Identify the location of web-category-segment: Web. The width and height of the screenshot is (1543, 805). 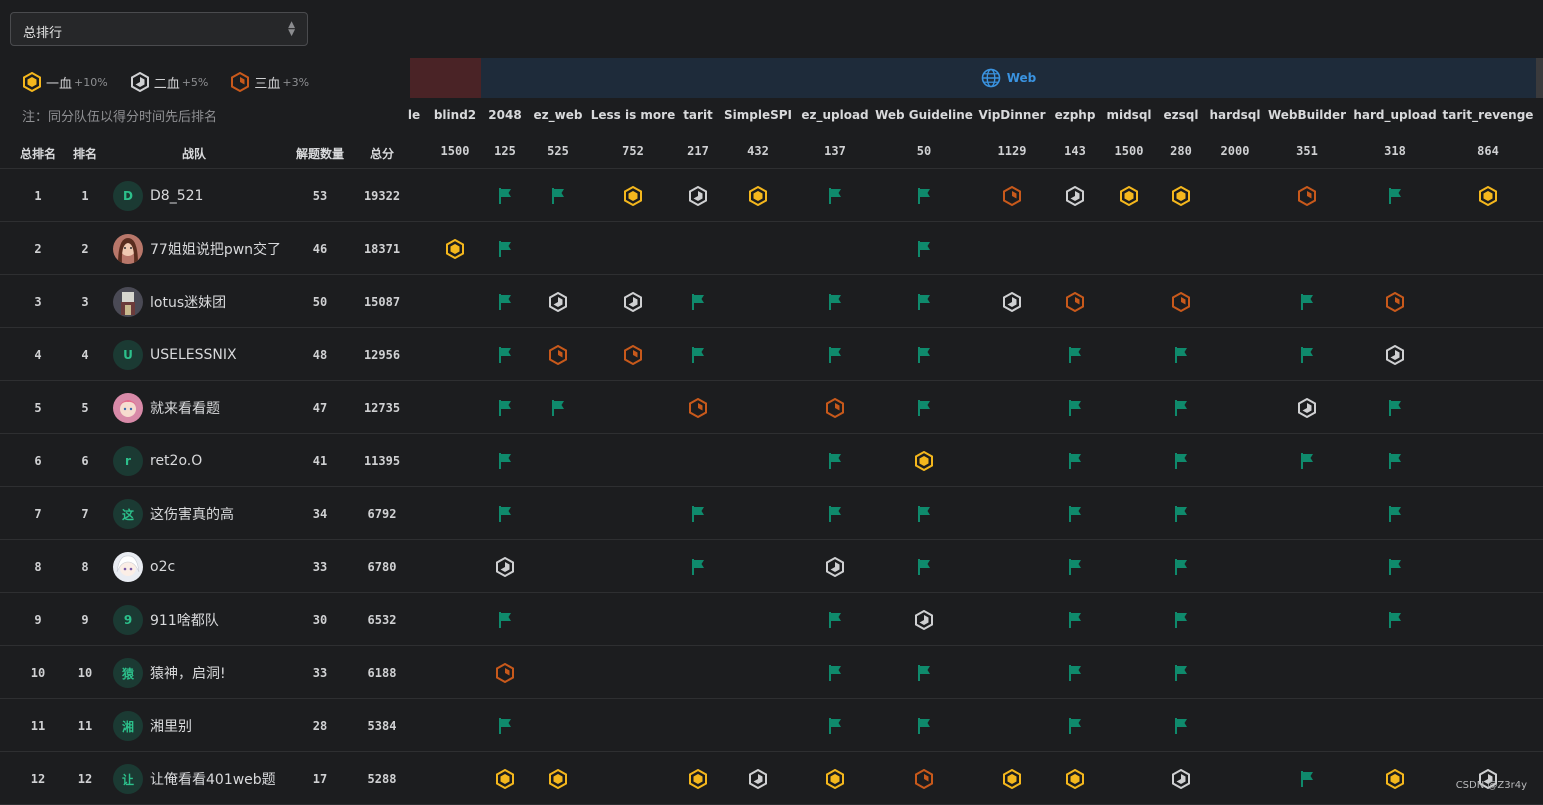
(1008, 78).